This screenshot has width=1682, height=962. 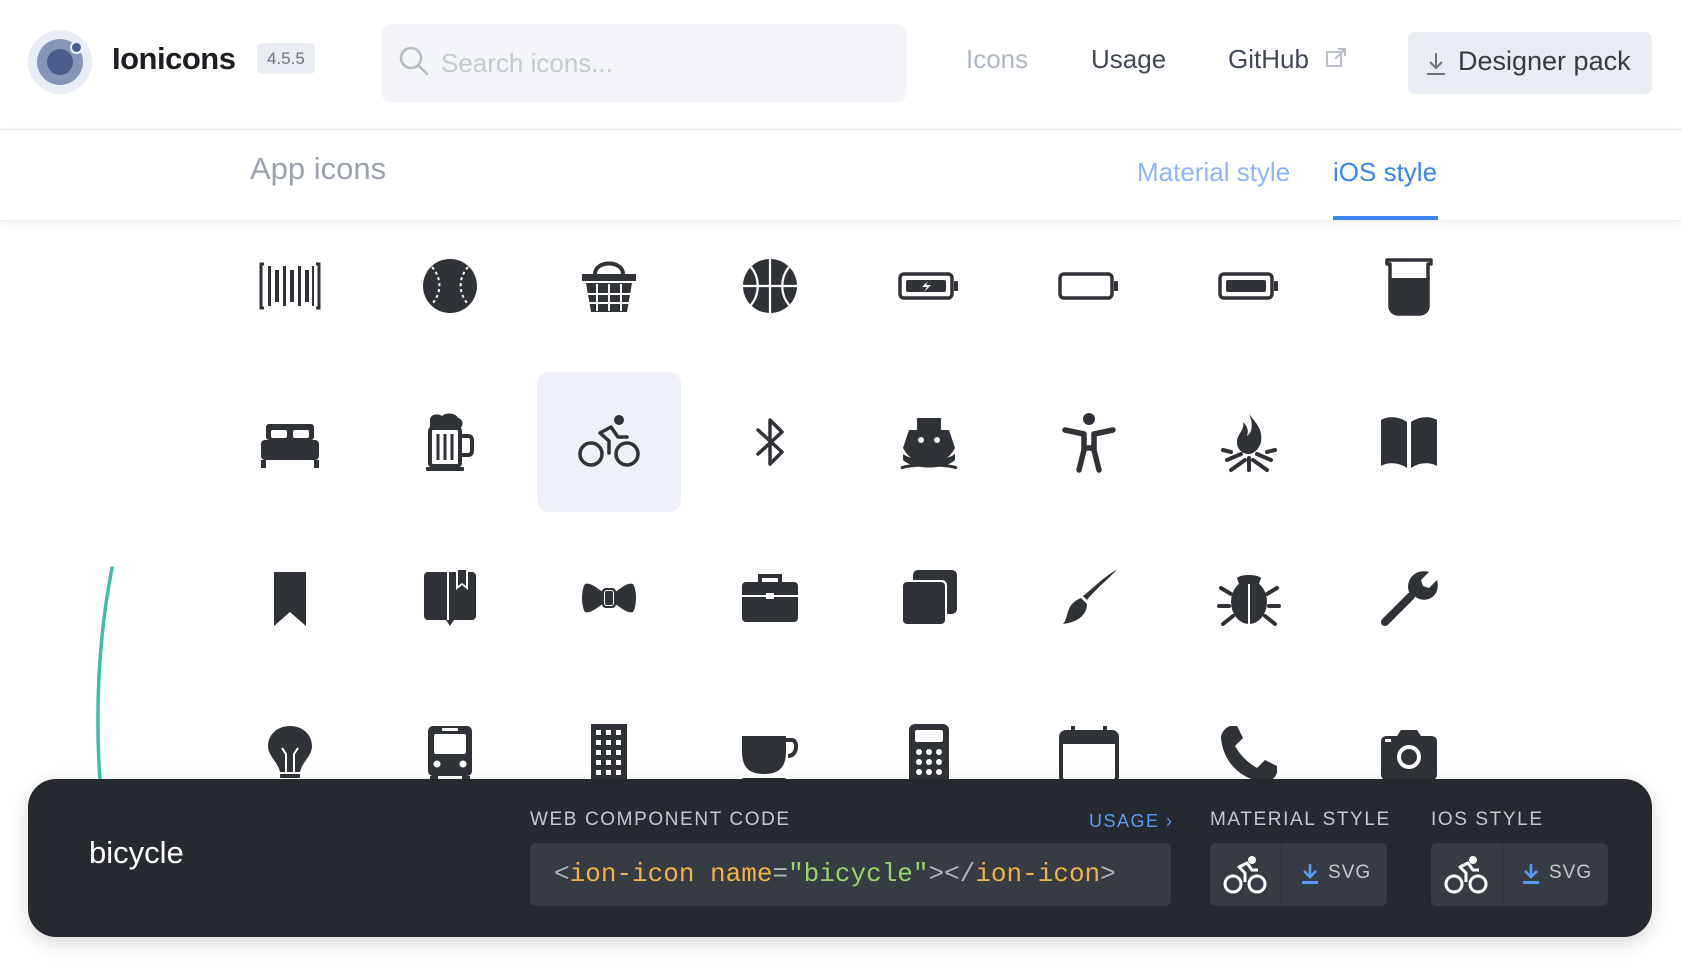 What do you see at coordinates (1089, 755) in the screenshot?
I see `calendar-icon` at bounding box center [1089, 755].